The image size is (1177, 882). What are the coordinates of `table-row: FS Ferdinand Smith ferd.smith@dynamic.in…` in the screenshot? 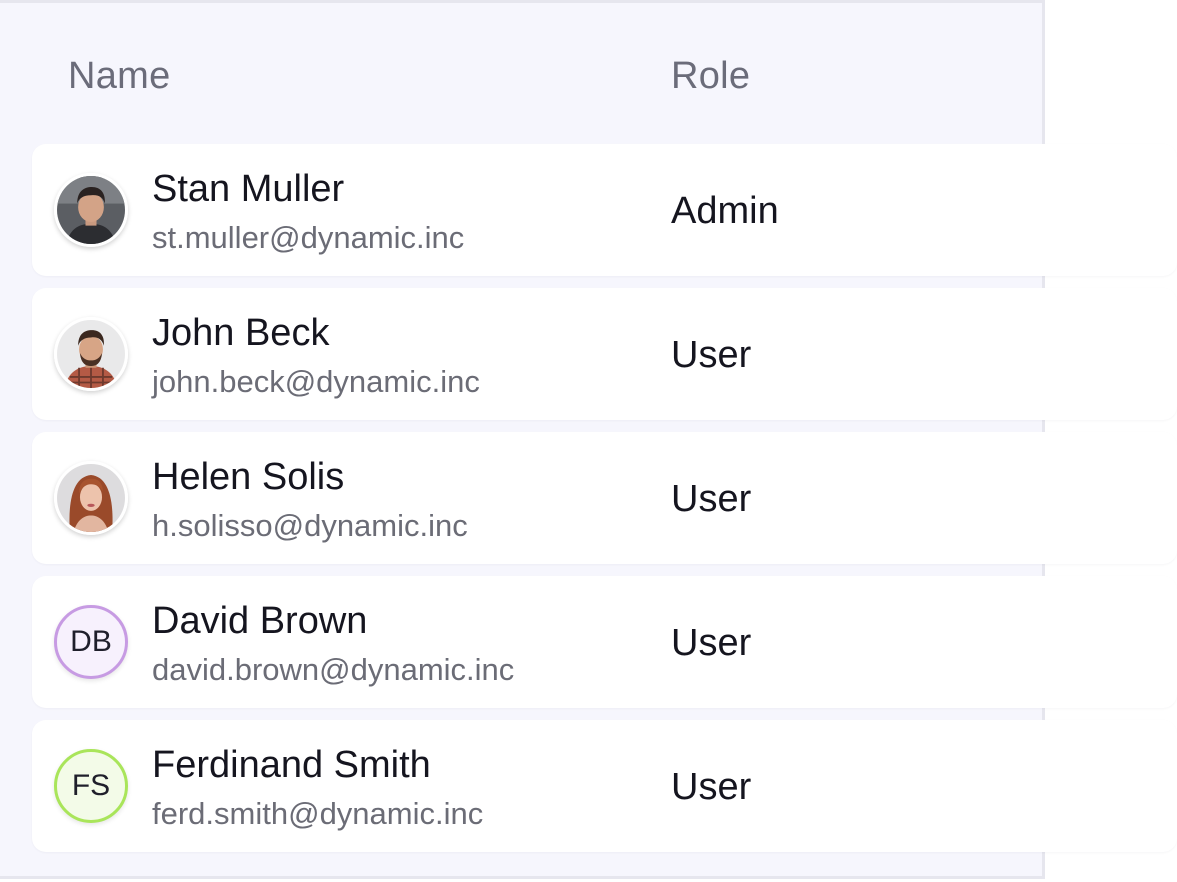 It's located at (604, 786).